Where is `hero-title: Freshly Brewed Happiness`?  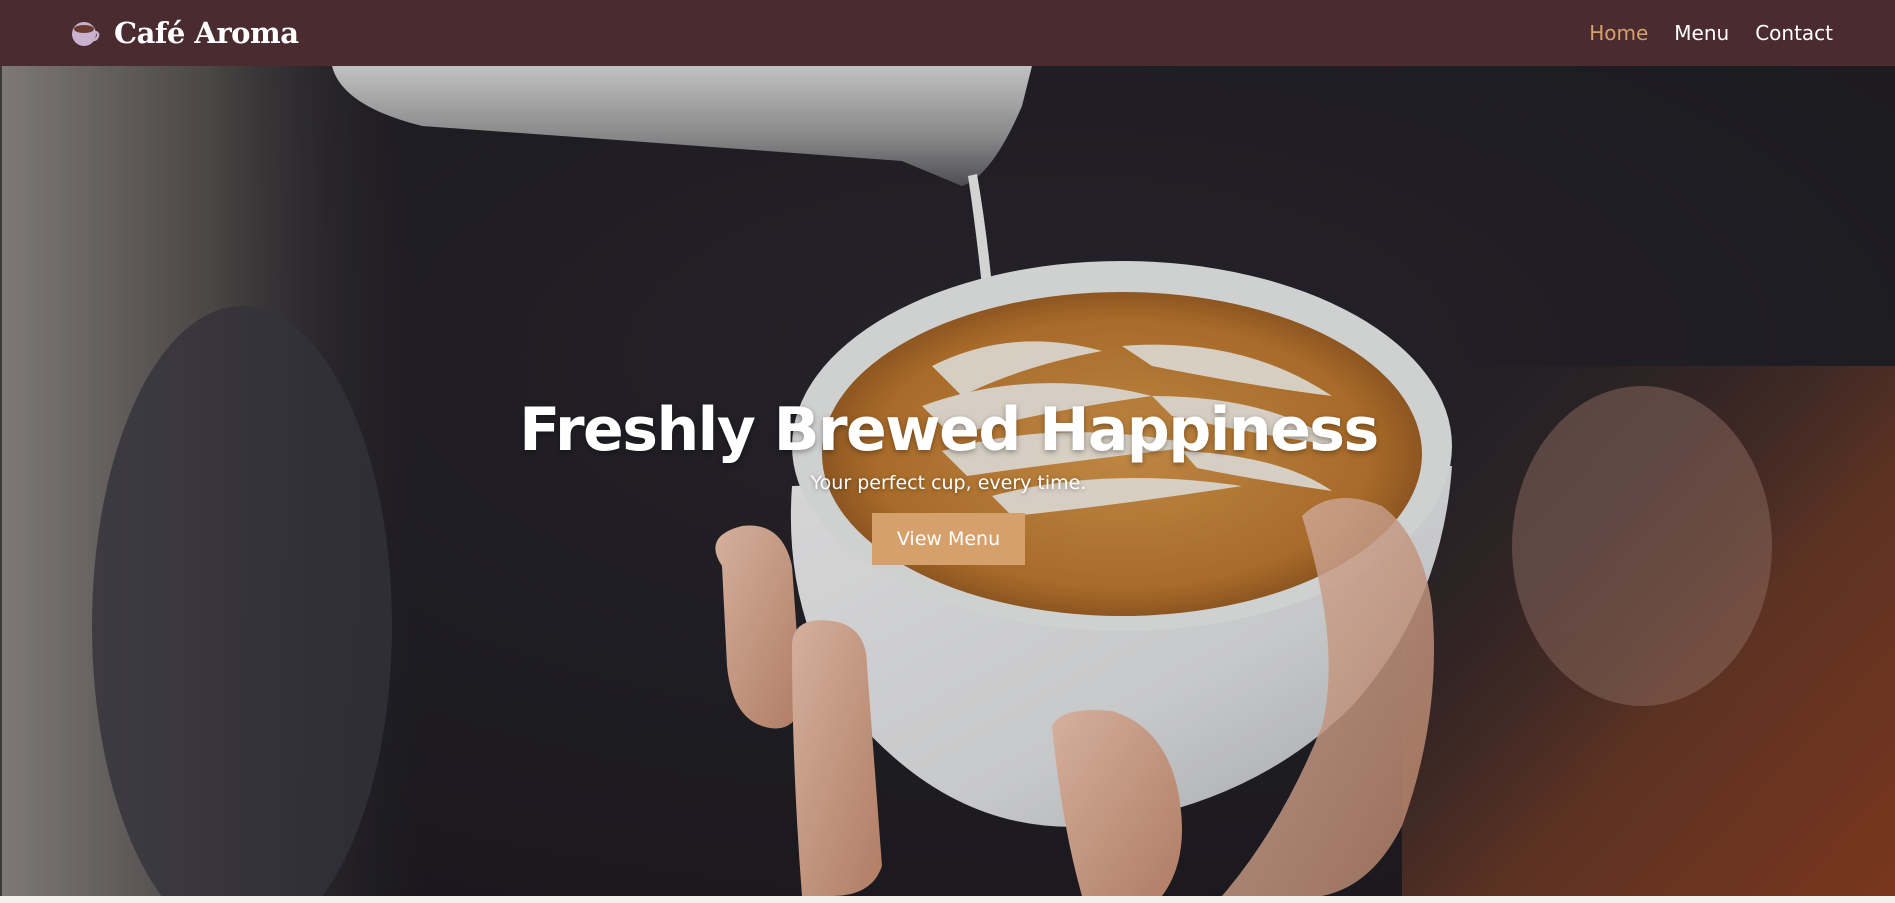 hero-title: Freshly Brewed Happiness is located at coordinates (949, 430).